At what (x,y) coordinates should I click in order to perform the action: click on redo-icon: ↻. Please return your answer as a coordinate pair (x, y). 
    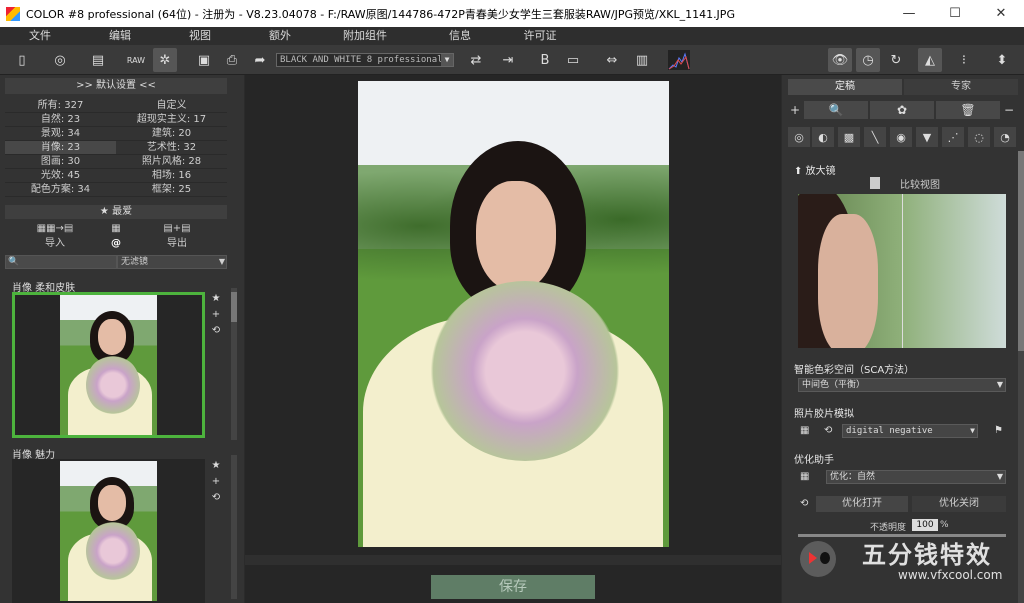
    Looking at the image, I should click on (896, 60).